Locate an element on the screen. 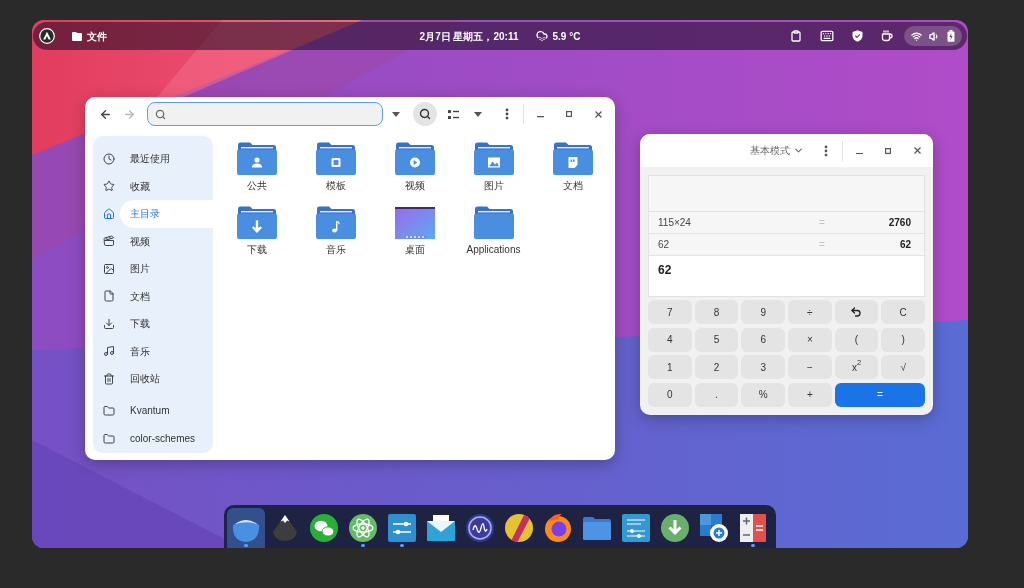 Image resolution: width=1024 pixels, height=588 pixels. sliders-icon is located at coordinates (402, 528).